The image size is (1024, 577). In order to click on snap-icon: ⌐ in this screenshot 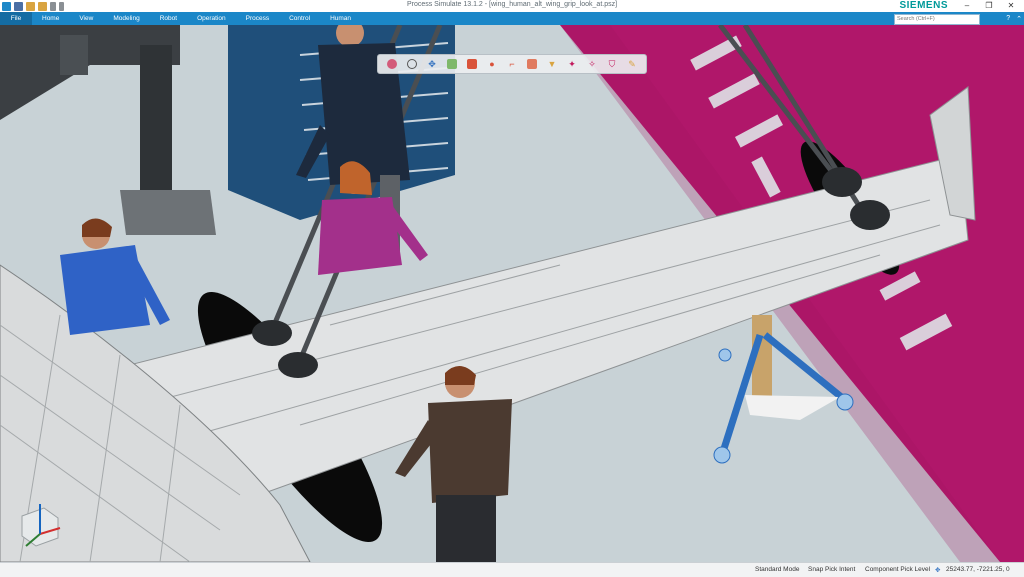, I will do `click(512, 64)`.